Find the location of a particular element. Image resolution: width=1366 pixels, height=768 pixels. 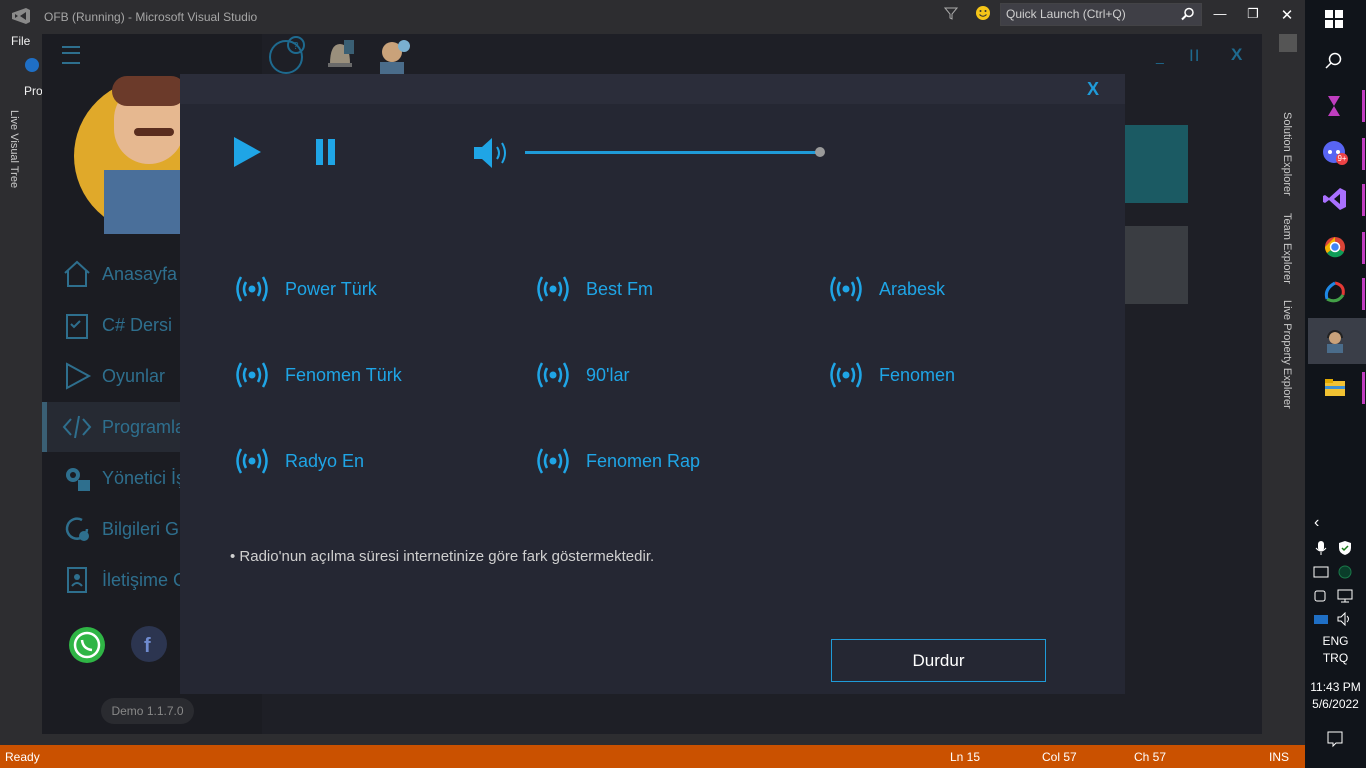

nav-item-anasayfa: Anasayfa is located at coordinates (119, 274).